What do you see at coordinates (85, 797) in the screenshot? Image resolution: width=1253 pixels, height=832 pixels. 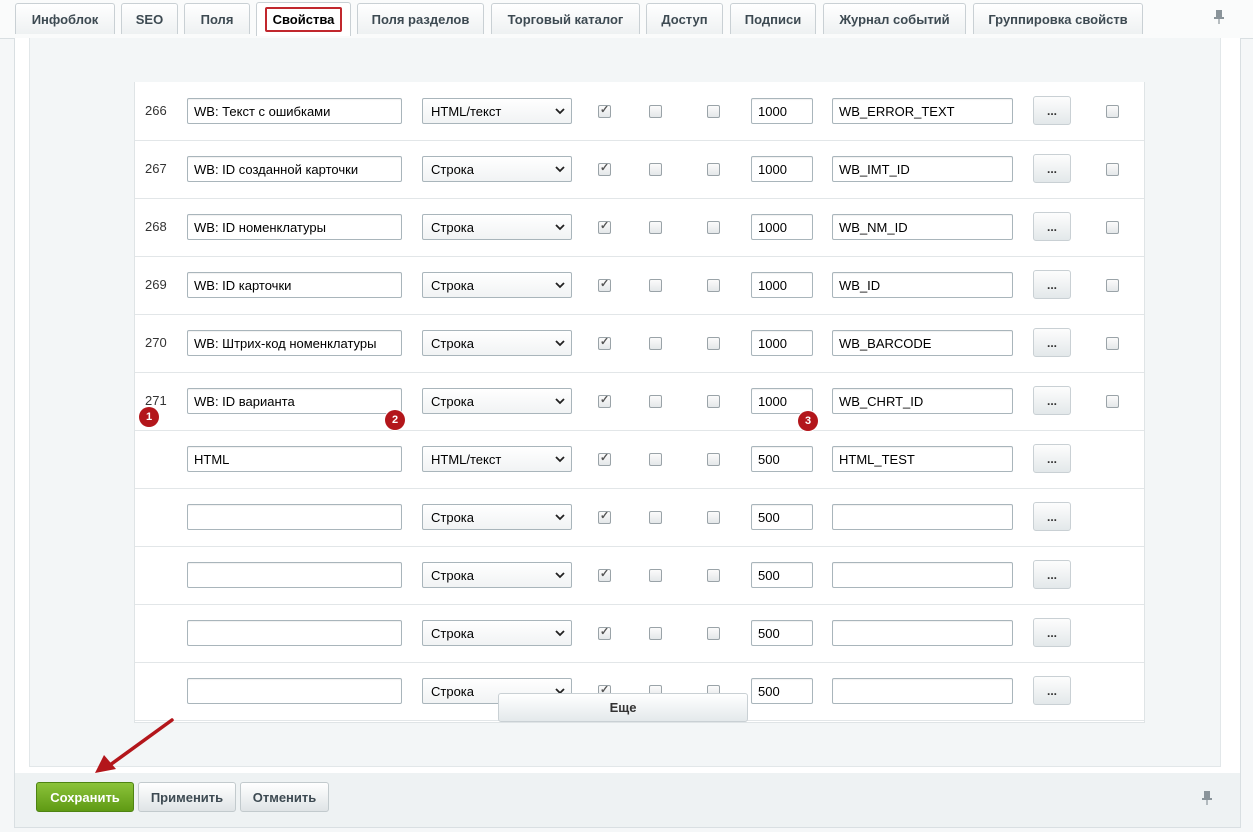 I see `save-button: Сохранить` at bounding box center [85, 797].